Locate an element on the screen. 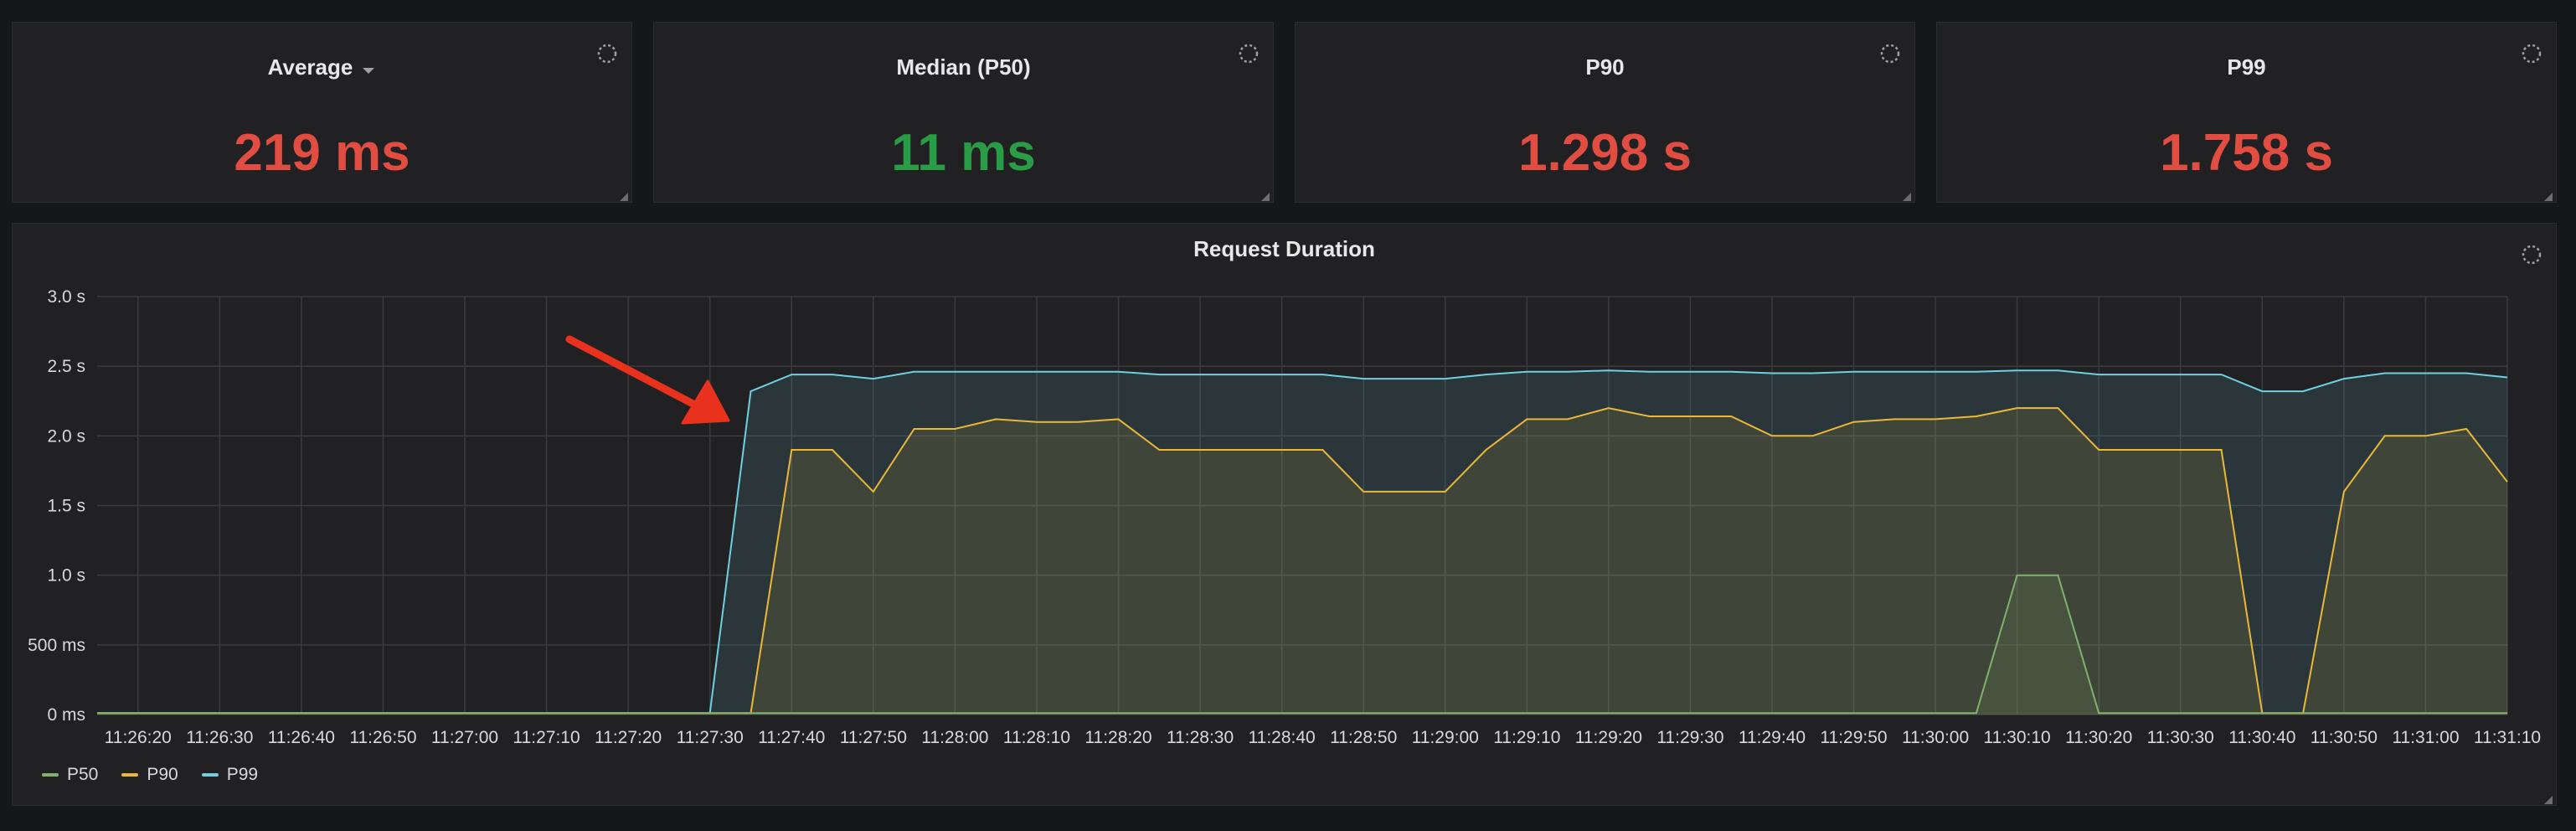  chevron-down-icon is located at coordinates (368, 69).